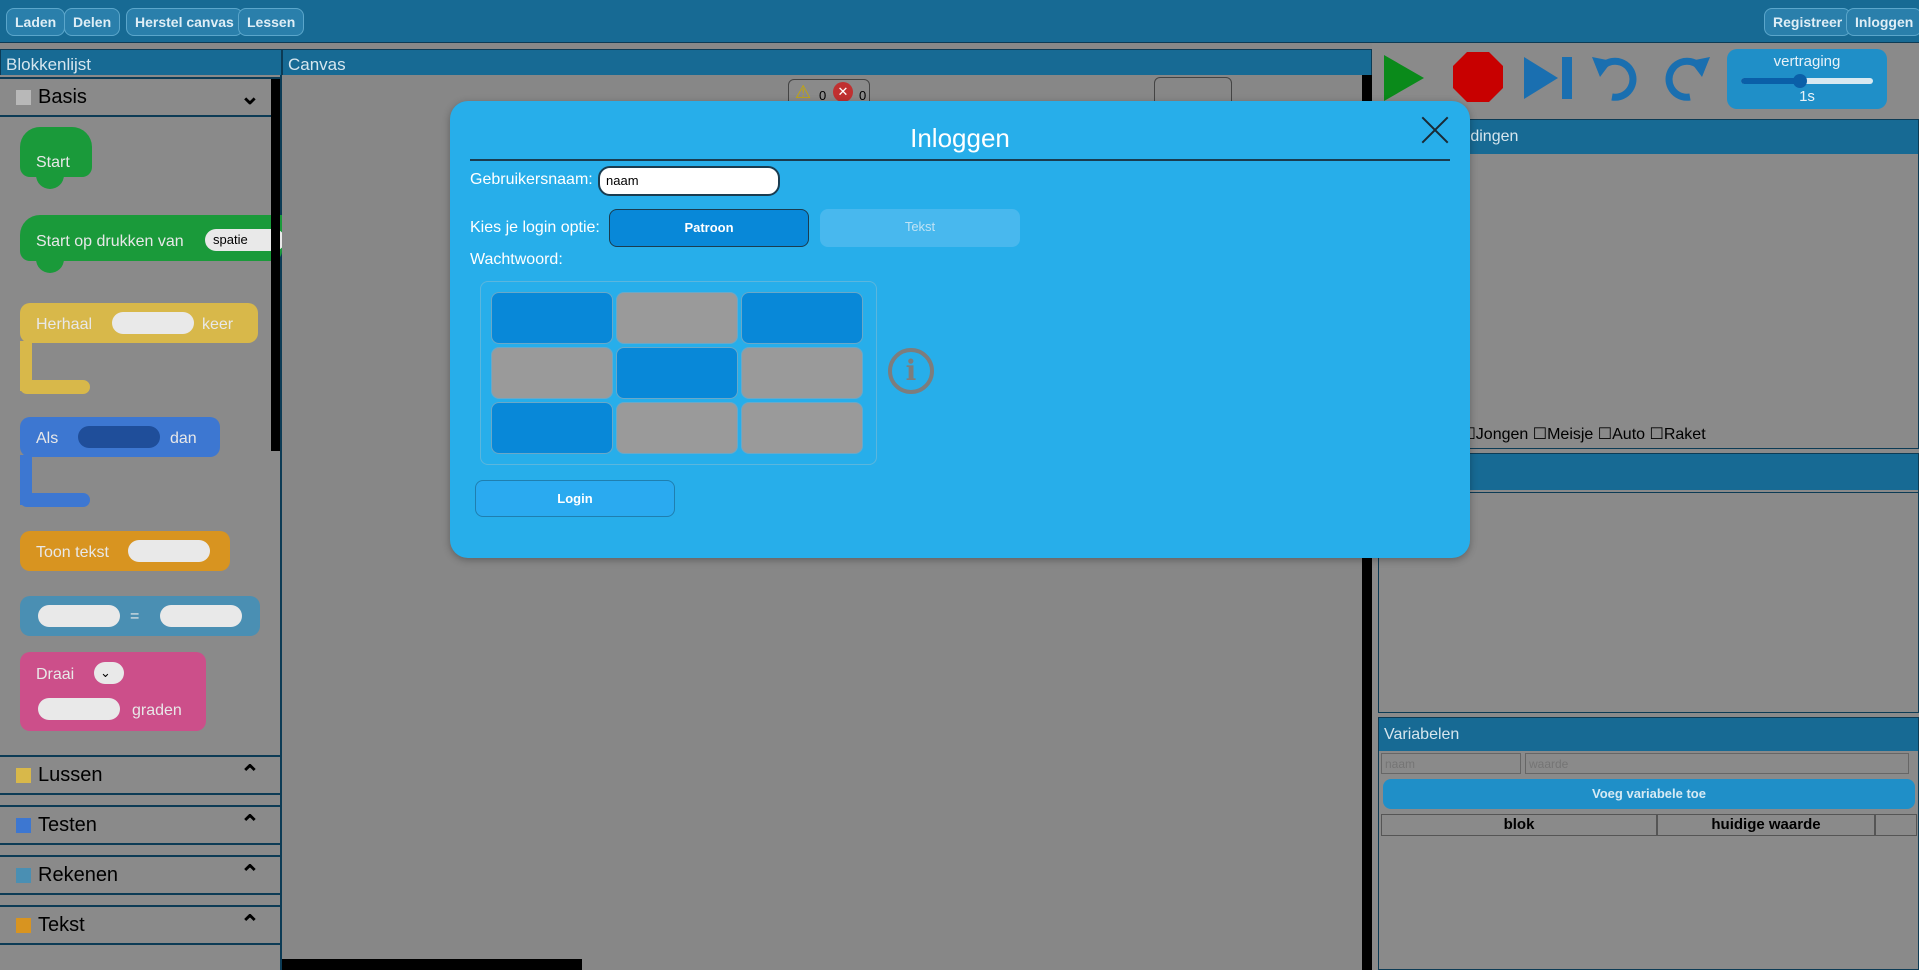 The image size is (1919, 970). What do you see at coordinates (709, 228) in the screenshot?
I see `option-pattern-button: Patroon` at bounding box center [709, 228].